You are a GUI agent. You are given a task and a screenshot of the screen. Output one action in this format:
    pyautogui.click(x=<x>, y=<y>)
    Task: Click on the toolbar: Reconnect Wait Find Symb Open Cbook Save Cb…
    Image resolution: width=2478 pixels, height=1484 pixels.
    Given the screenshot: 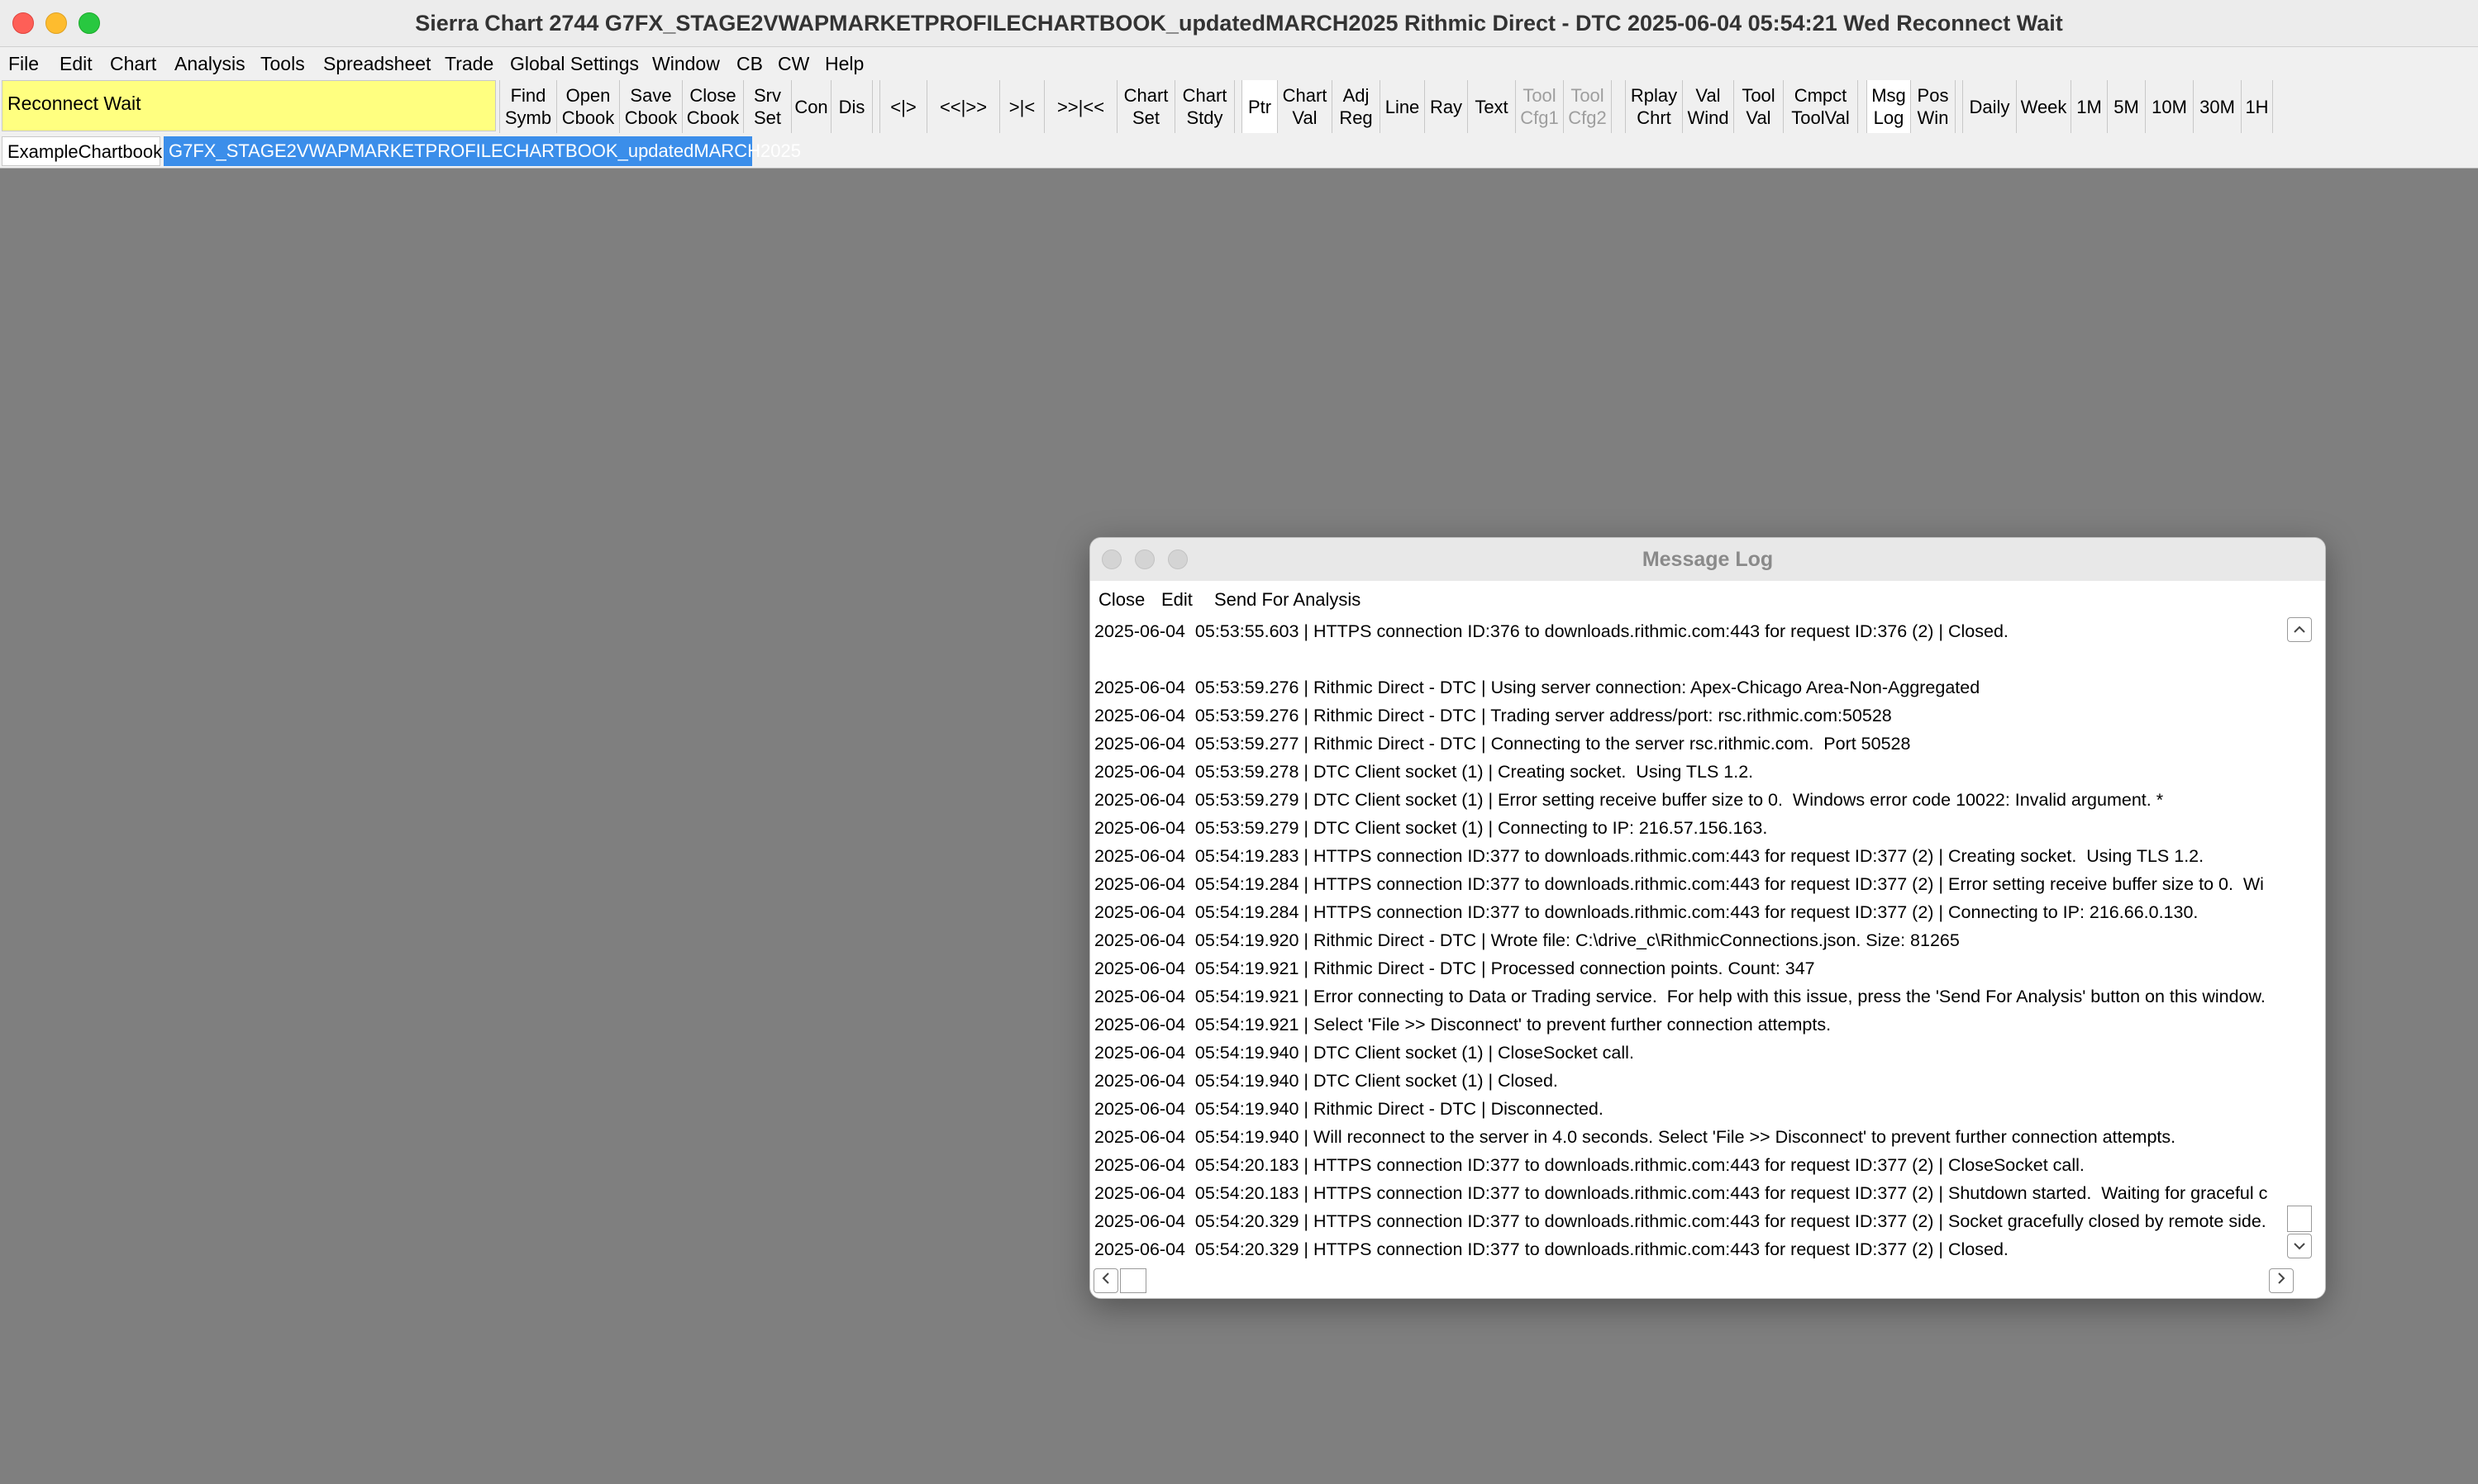 What is the action you would take?
    pyautogui.click(x=1239, y=107)
    